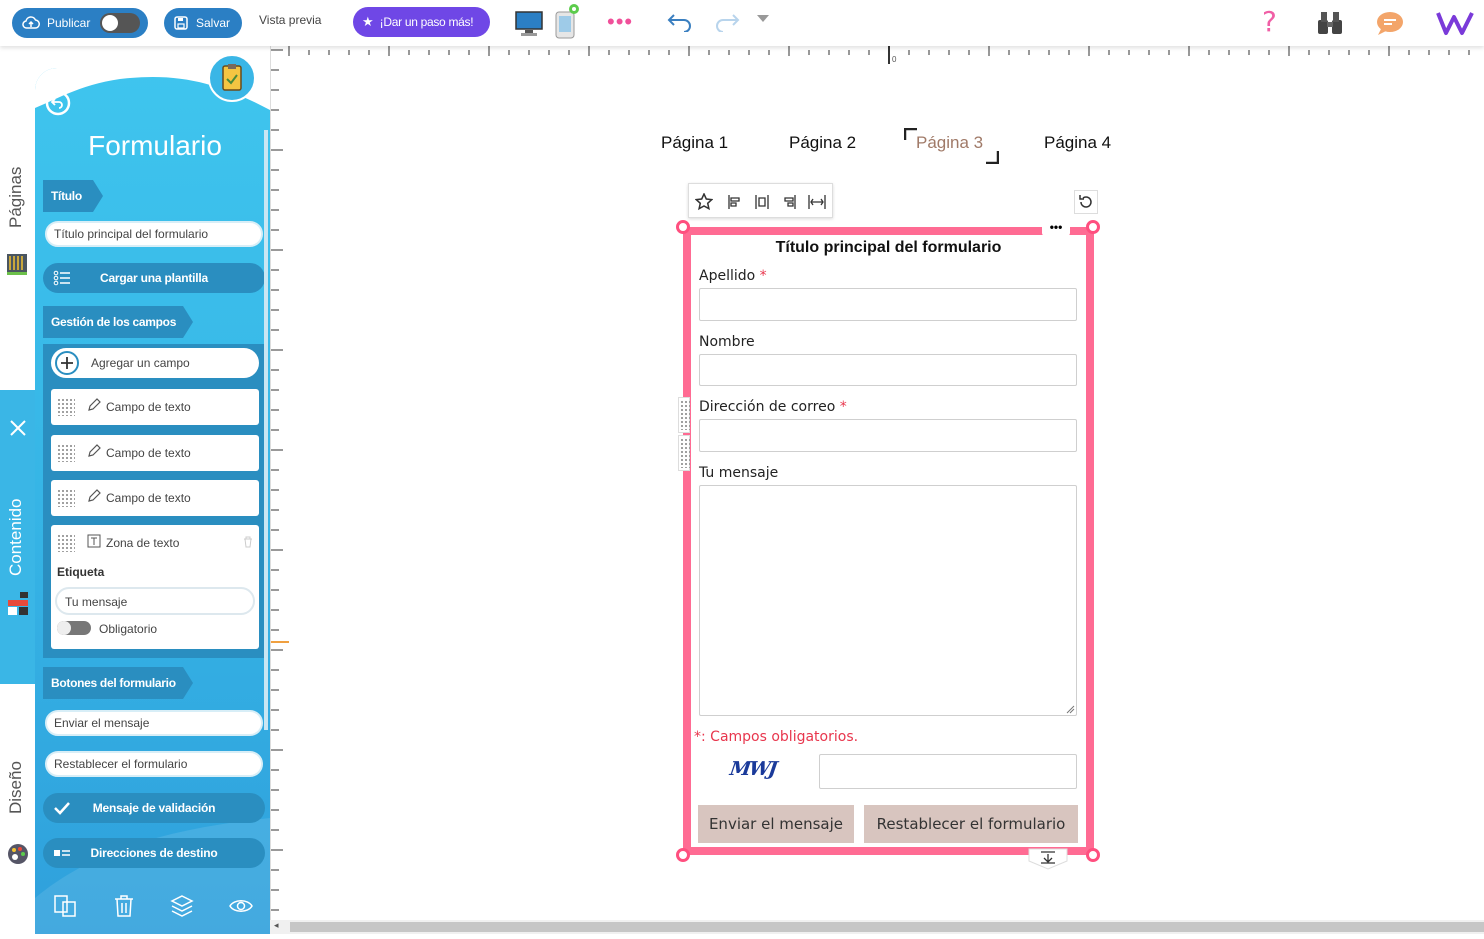 The image size is (1484, 939). What do you see at coordinates (279, 490) in the screenshot?
I see `vertical-ruler` at bounding box center [279, 490].